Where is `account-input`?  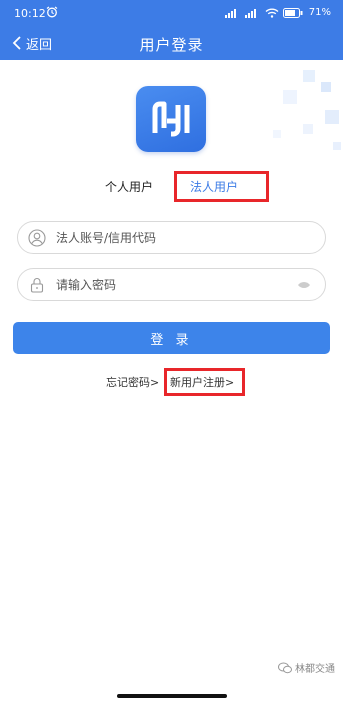 account-input is located at coordinates (176, 237).